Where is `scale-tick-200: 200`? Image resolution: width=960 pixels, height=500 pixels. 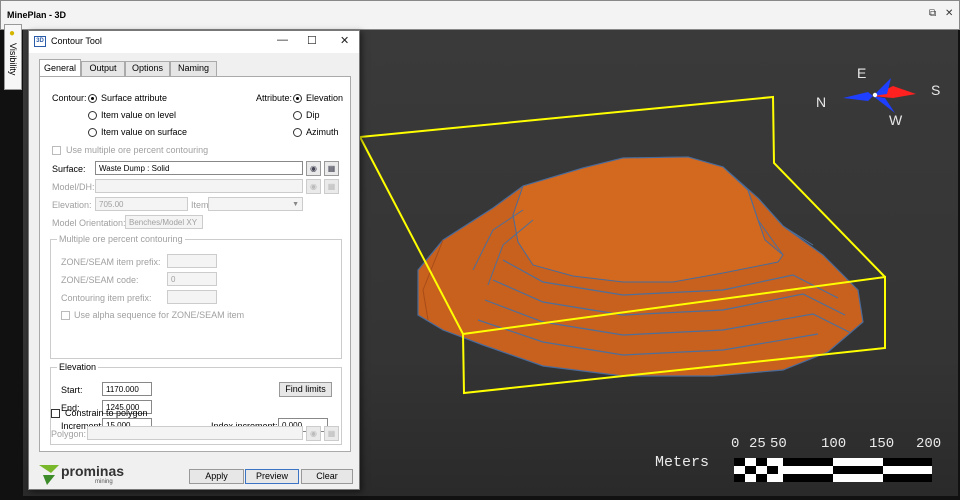 scale-tick-200: 200 is located at coordinates (928, 444).